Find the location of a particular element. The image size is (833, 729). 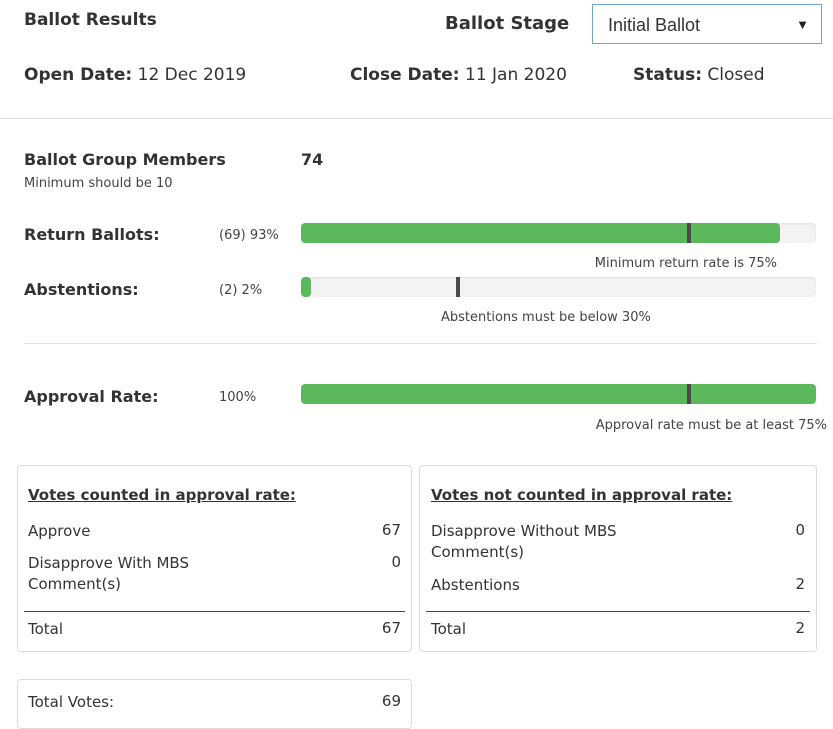

approval-rate-label: Approval Rate: is located at coordinates (91, 396).